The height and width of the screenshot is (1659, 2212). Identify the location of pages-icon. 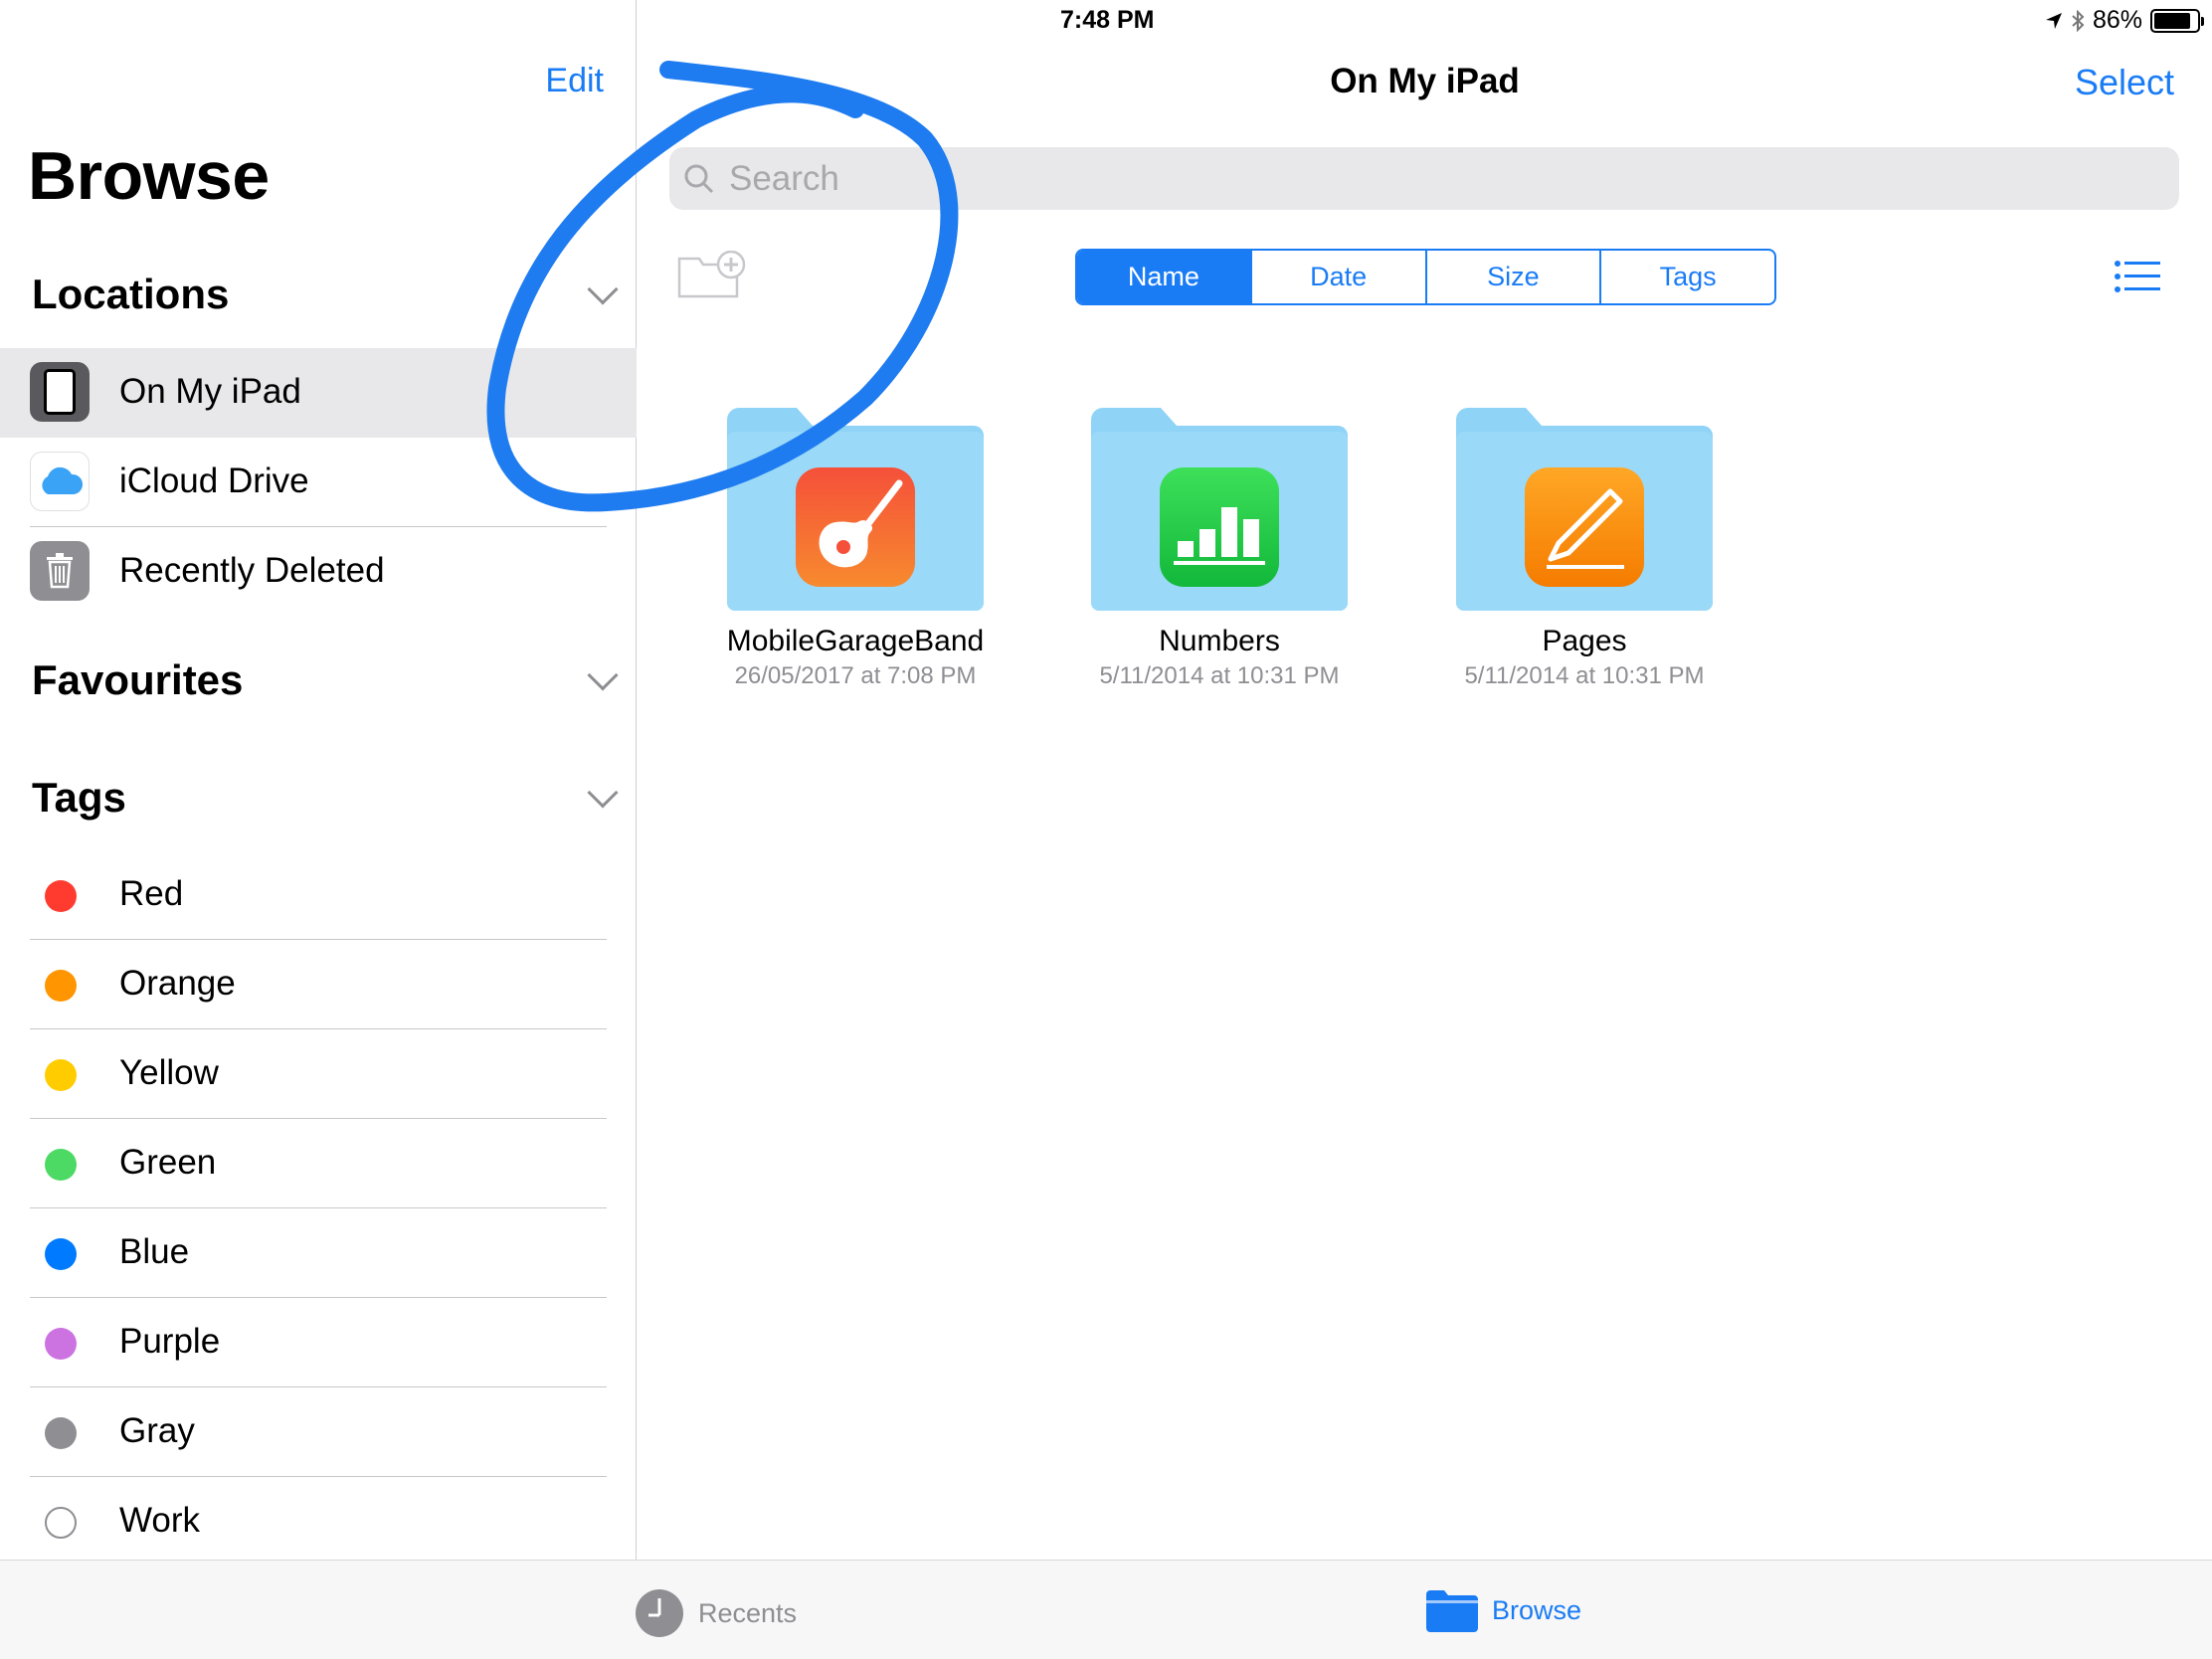
(1584, 527).